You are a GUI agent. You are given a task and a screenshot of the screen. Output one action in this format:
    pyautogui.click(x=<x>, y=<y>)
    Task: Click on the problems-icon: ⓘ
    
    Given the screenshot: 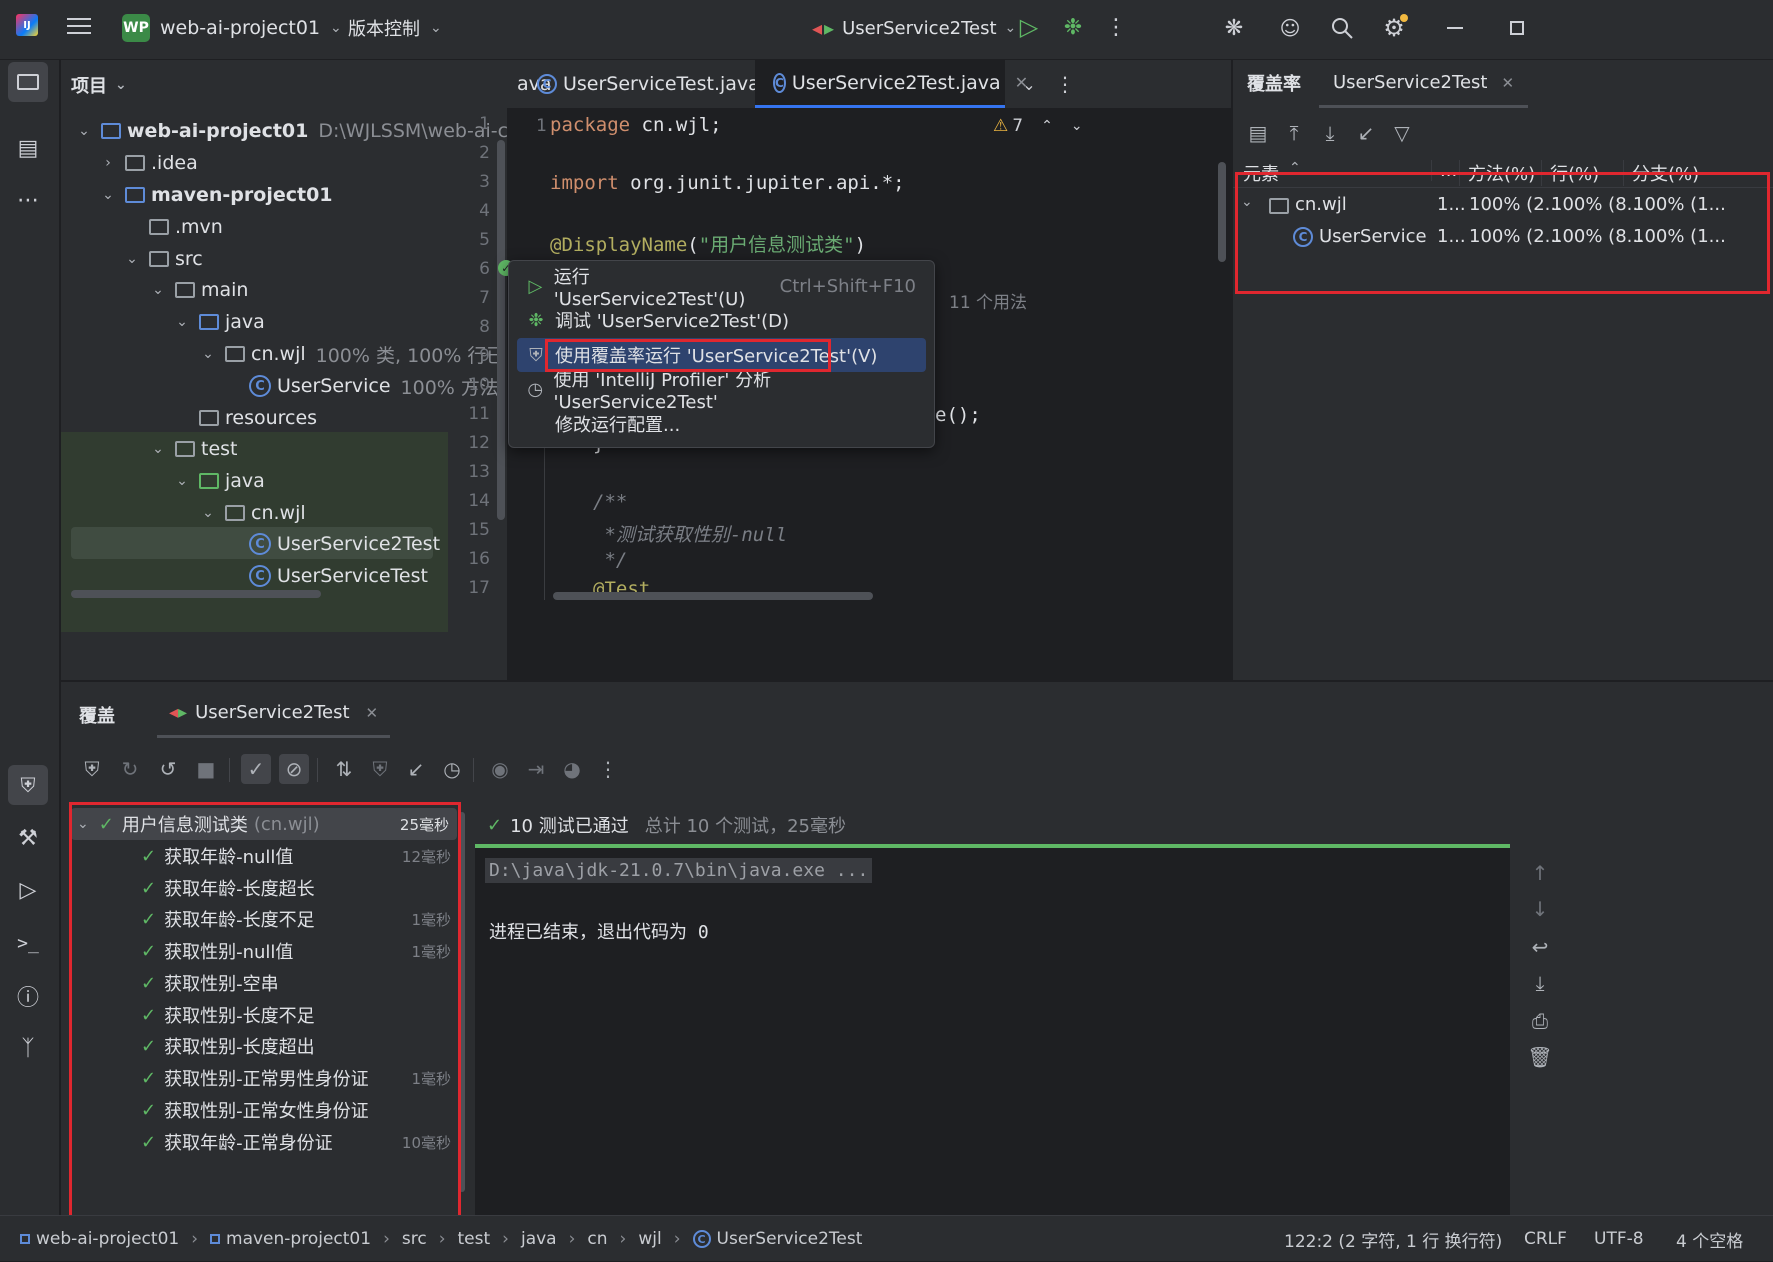 What is the action you would take?
    pyautogui.click(x=28, y=996)
    